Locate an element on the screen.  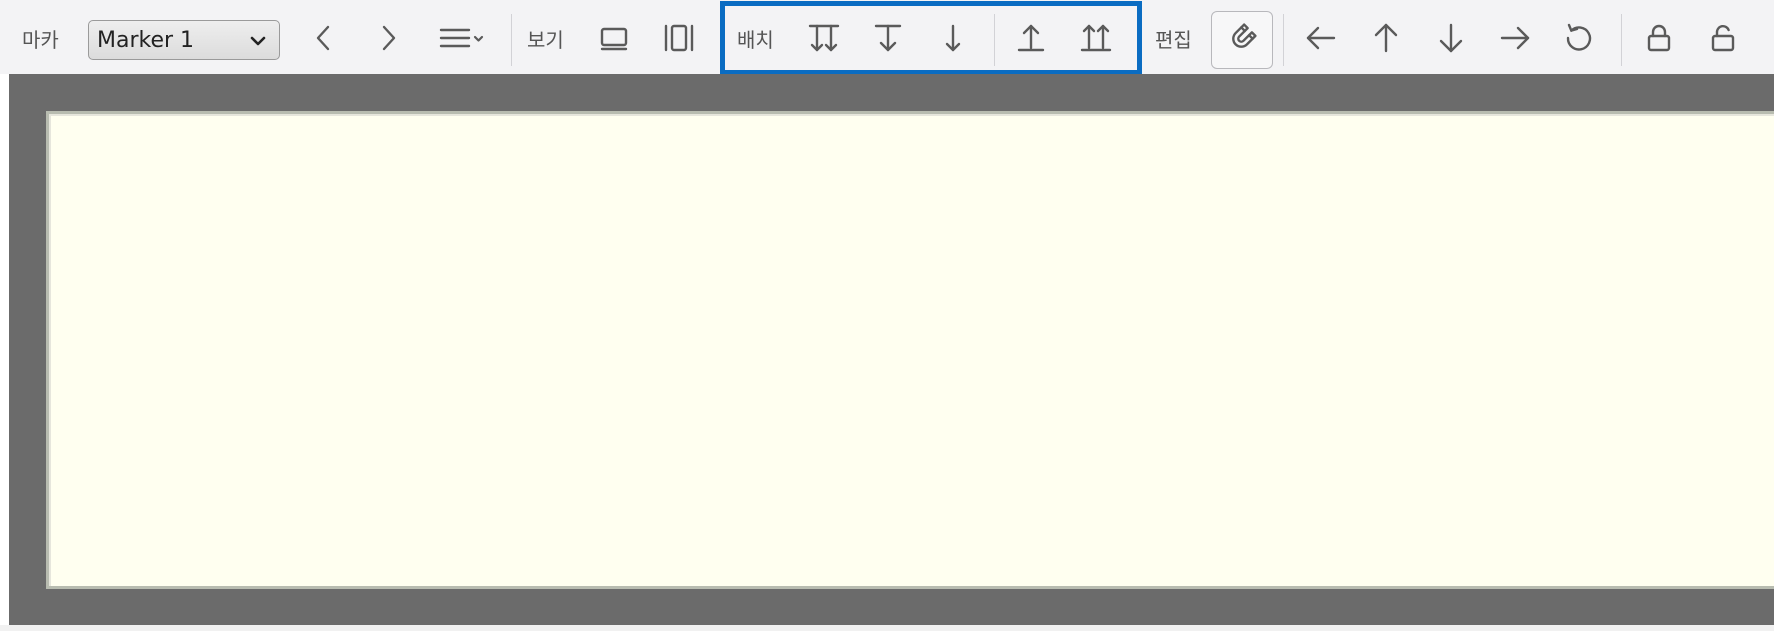
toolbar: 마카 Marker 1 보기 배치 편집 is located at coordinates (887, 37).